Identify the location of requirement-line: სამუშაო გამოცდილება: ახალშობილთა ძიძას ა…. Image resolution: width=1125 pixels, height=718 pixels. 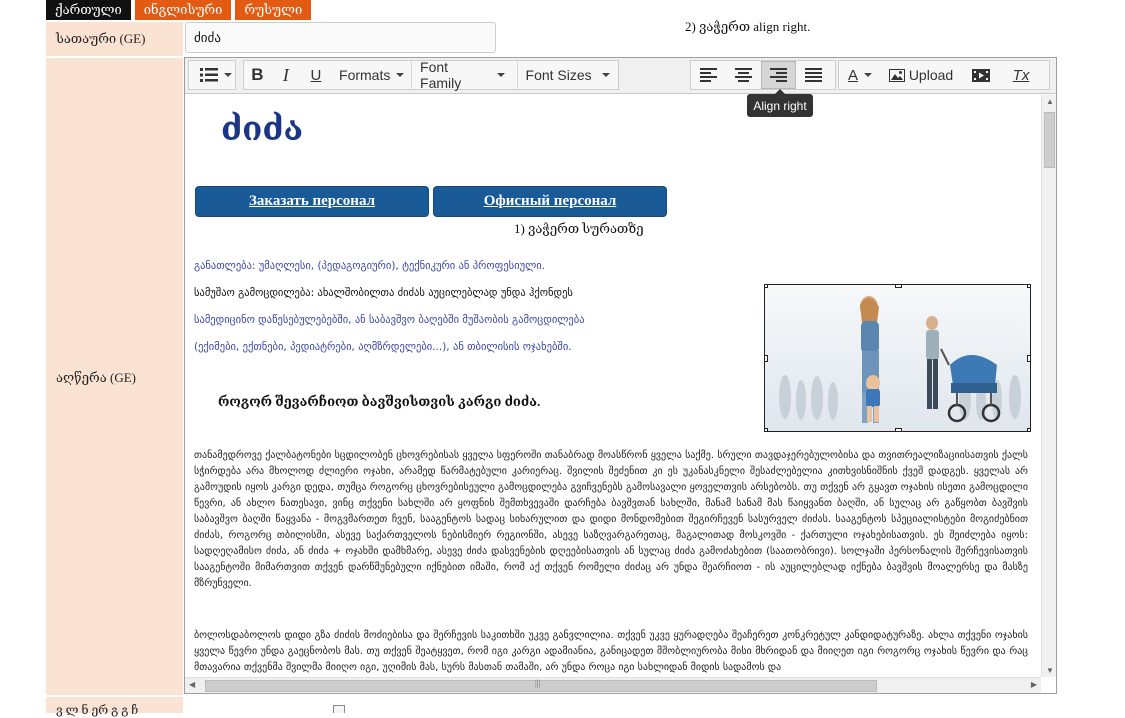
(383, 293).